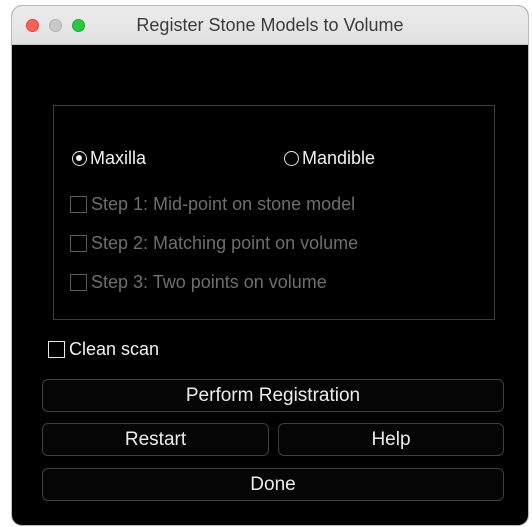 Image resolution: width=532 pixels, height=527 pixels. Describe the element at coordinates (78, 243) in the screenshot. I see `step-2-checkbox-box` at that location.